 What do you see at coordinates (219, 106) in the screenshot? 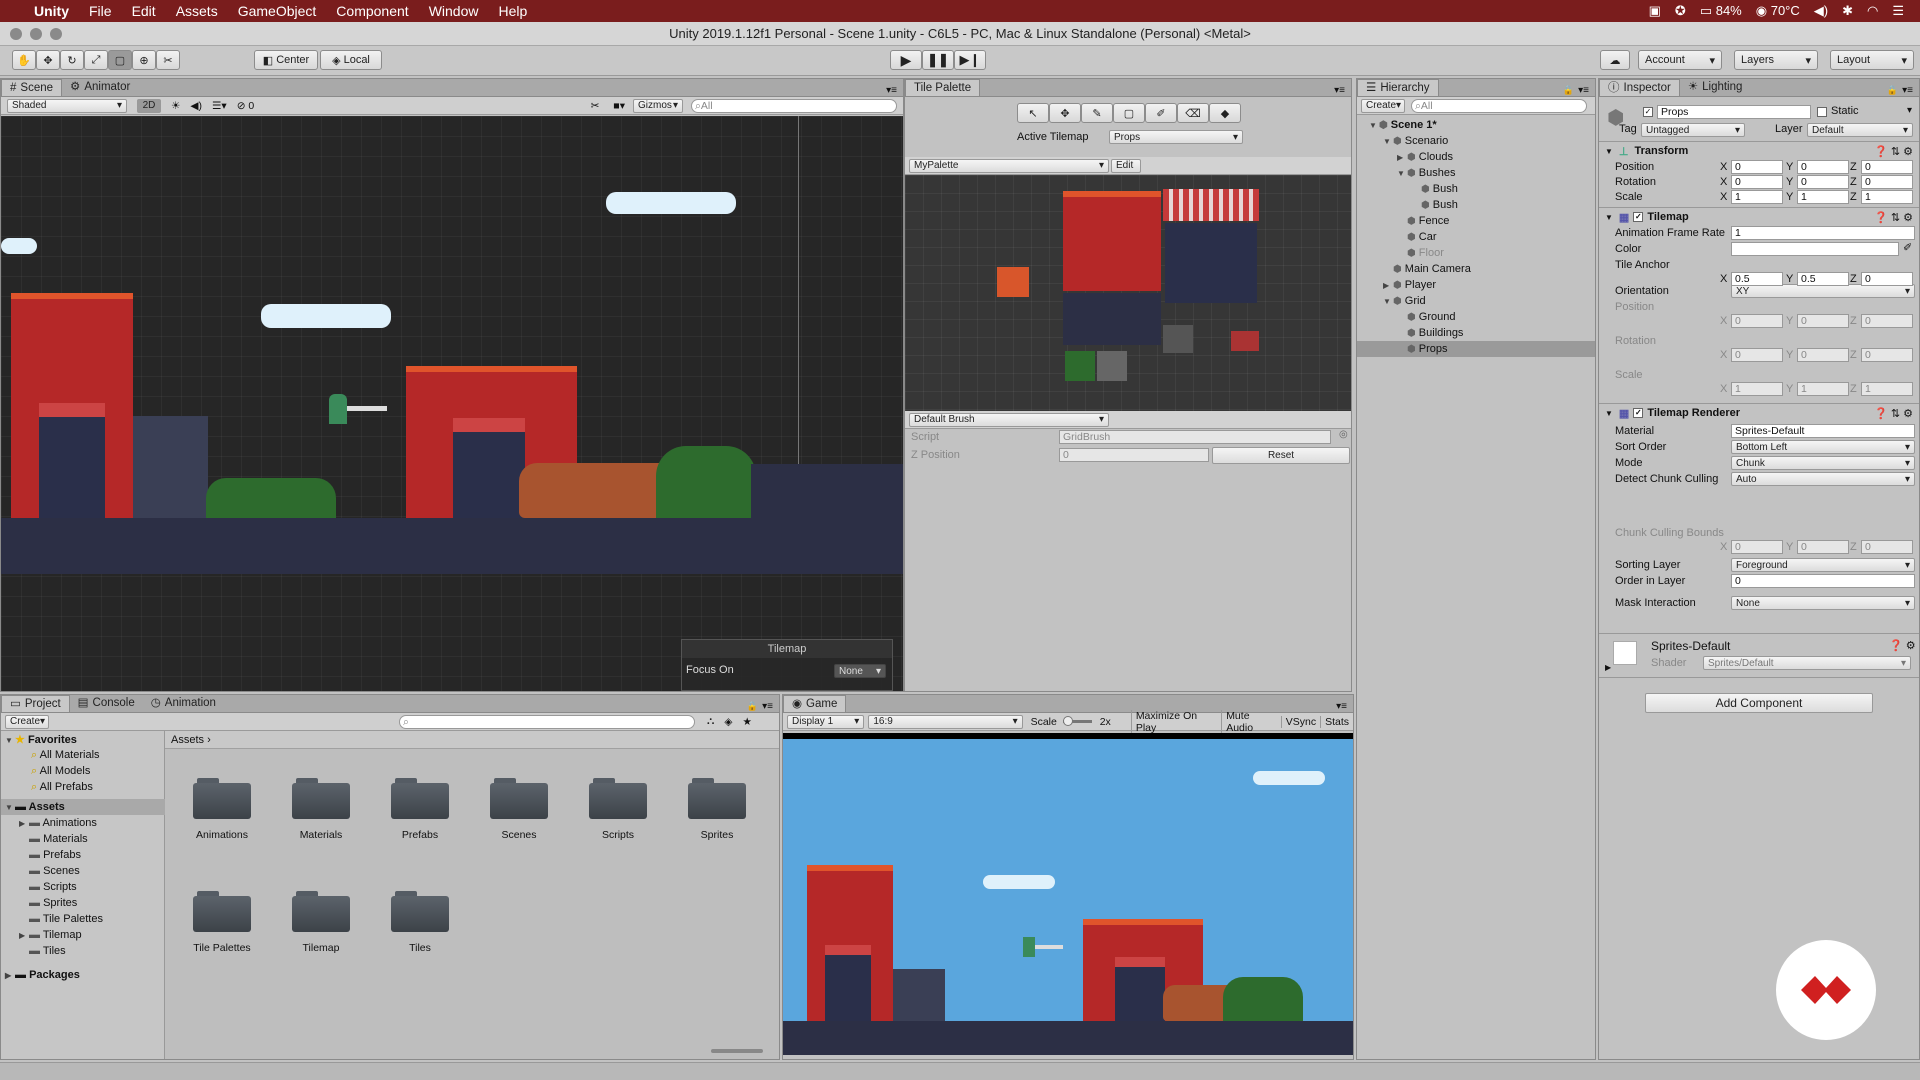
I see `effects-icon: ☰▾` at bounding box center [219, 106].